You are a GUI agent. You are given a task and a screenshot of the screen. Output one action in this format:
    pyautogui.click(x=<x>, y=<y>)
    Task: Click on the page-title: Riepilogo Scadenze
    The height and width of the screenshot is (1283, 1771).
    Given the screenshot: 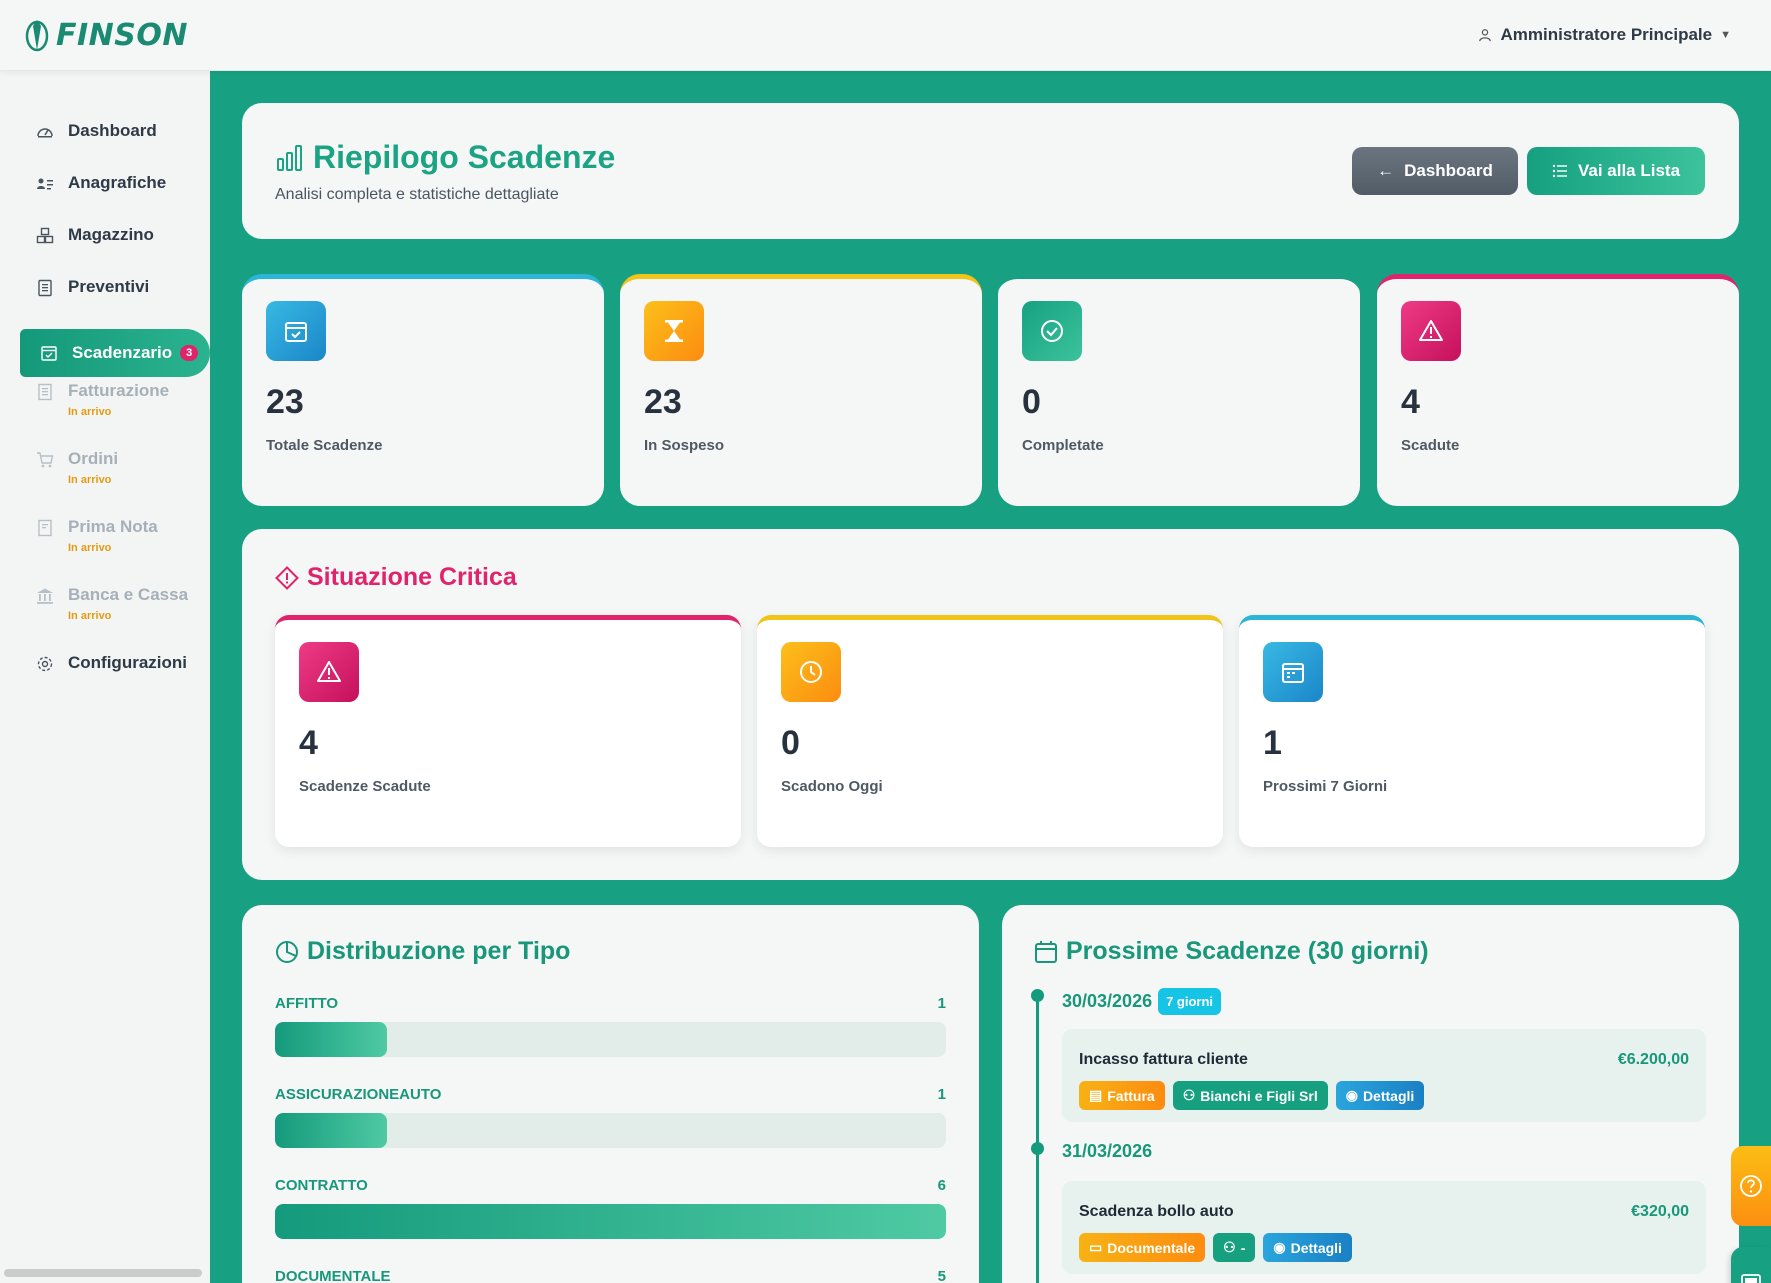 What is the action you would take?
    pyautogui.click(x=445, y=157)
    